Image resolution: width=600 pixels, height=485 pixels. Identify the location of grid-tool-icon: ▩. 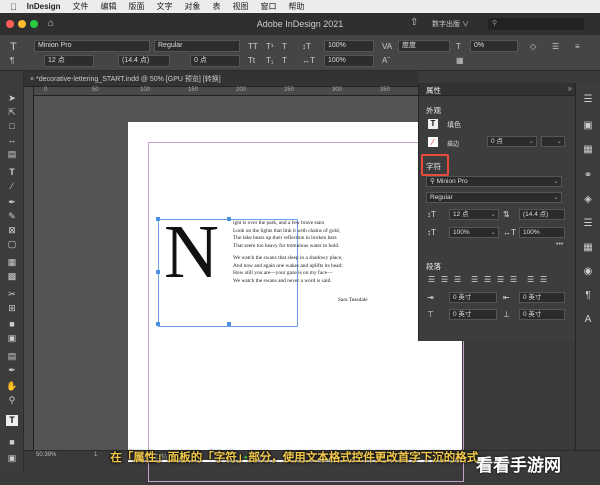
(12, 276).